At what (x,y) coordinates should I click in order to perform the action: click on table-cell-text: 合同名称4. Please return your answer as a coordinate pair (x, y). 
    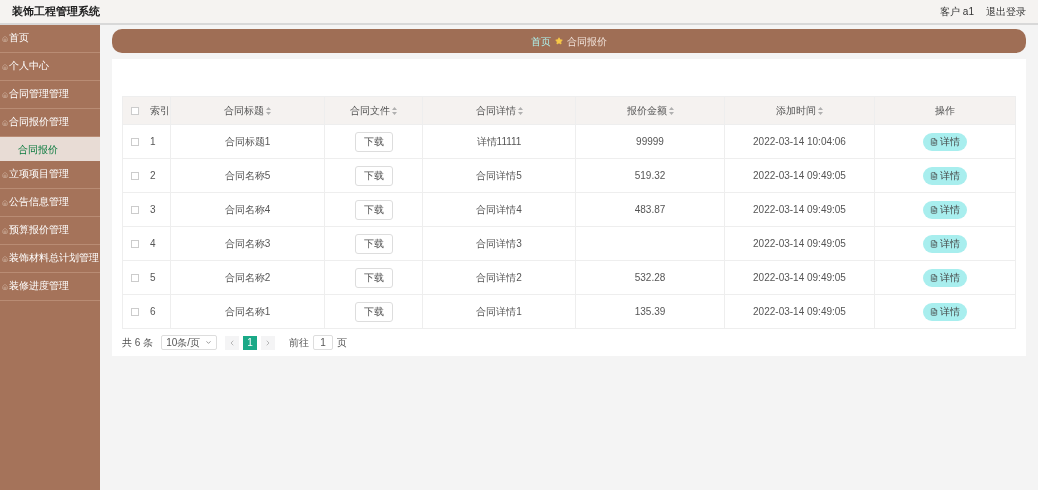
    Looking at the image, I should click on (247, 210).